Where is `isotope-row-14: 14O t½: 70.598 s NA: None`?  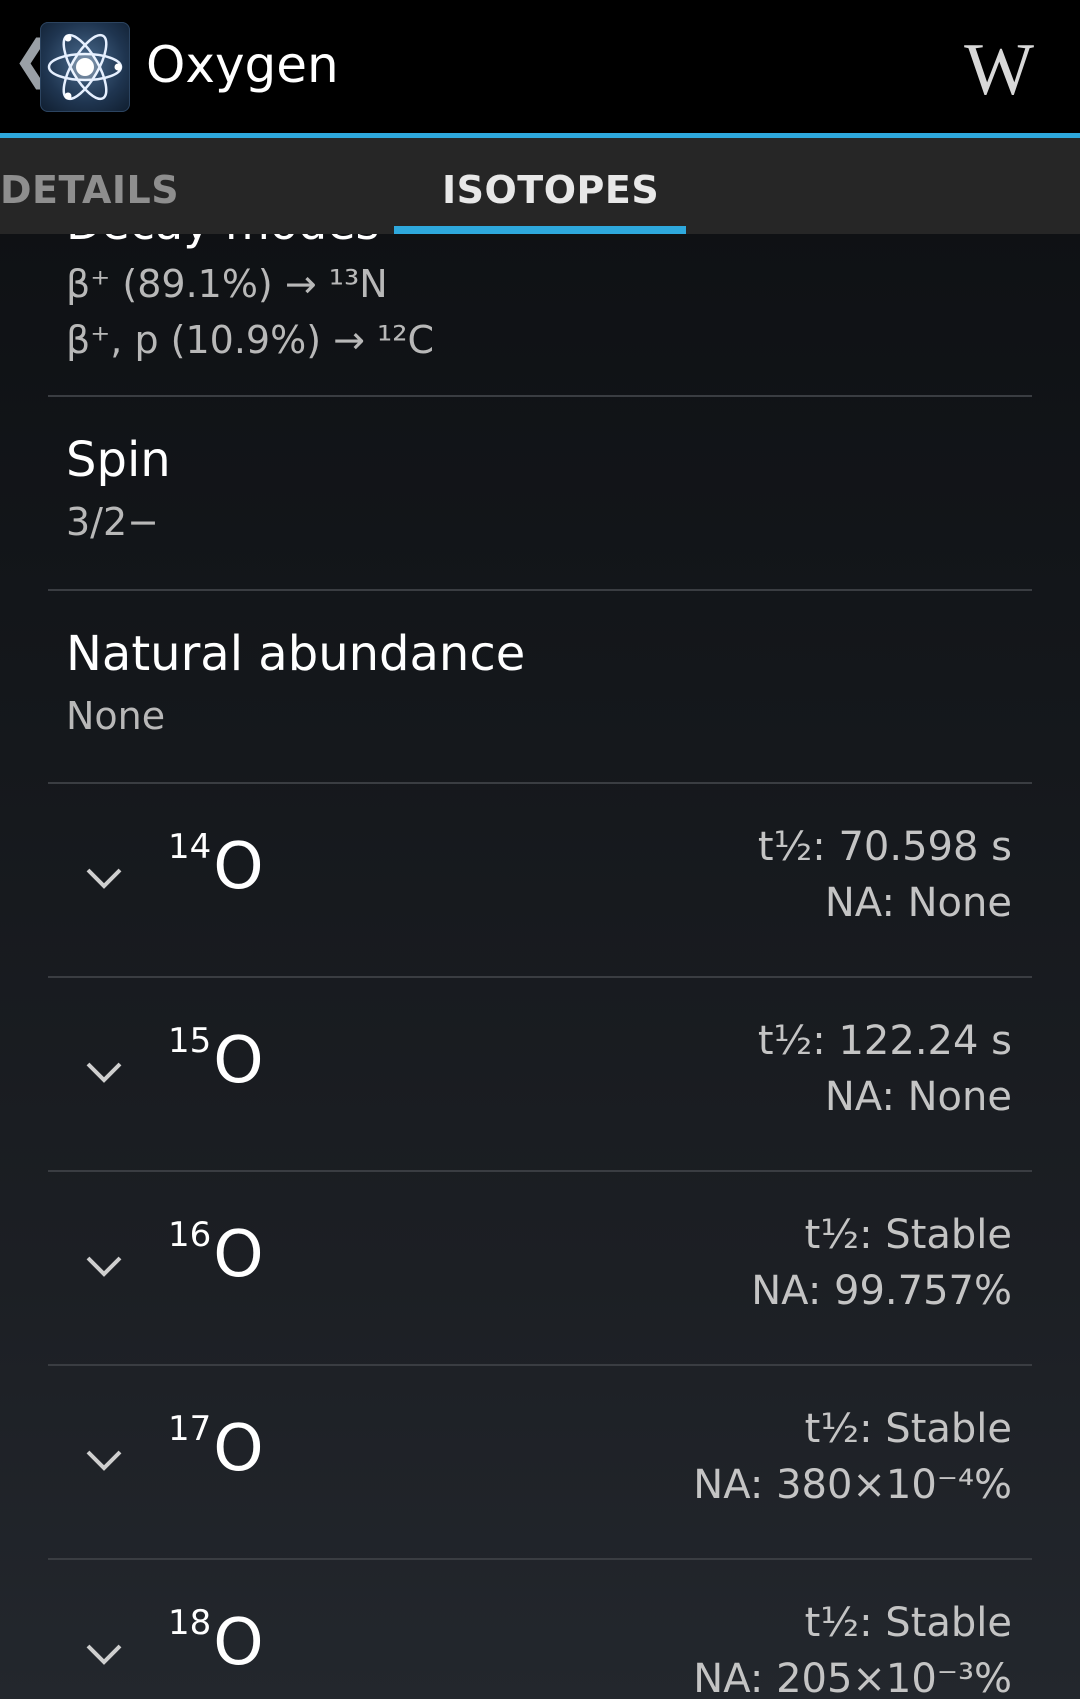
isotope-row-14: 14O t½: 70.598 s NA: None is located at coordinates (540, 883).